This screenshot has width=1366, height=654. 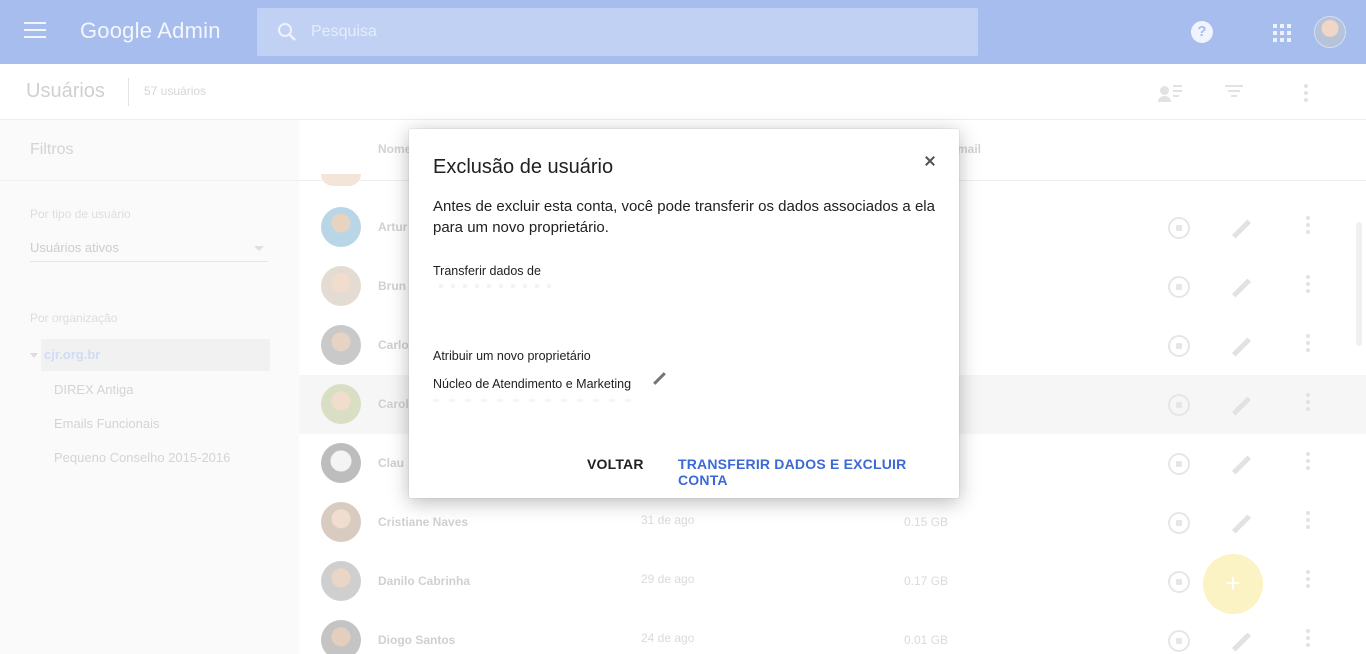 I want to click on dialog-title: Exclusão de usuário, so click(x=523, y=167).